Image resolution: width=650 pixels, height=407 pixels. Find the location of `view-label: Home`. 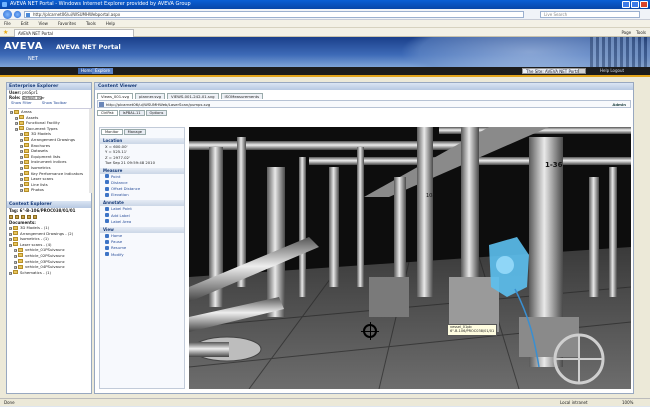

view-label: Home is located at coordinates (116, 235).